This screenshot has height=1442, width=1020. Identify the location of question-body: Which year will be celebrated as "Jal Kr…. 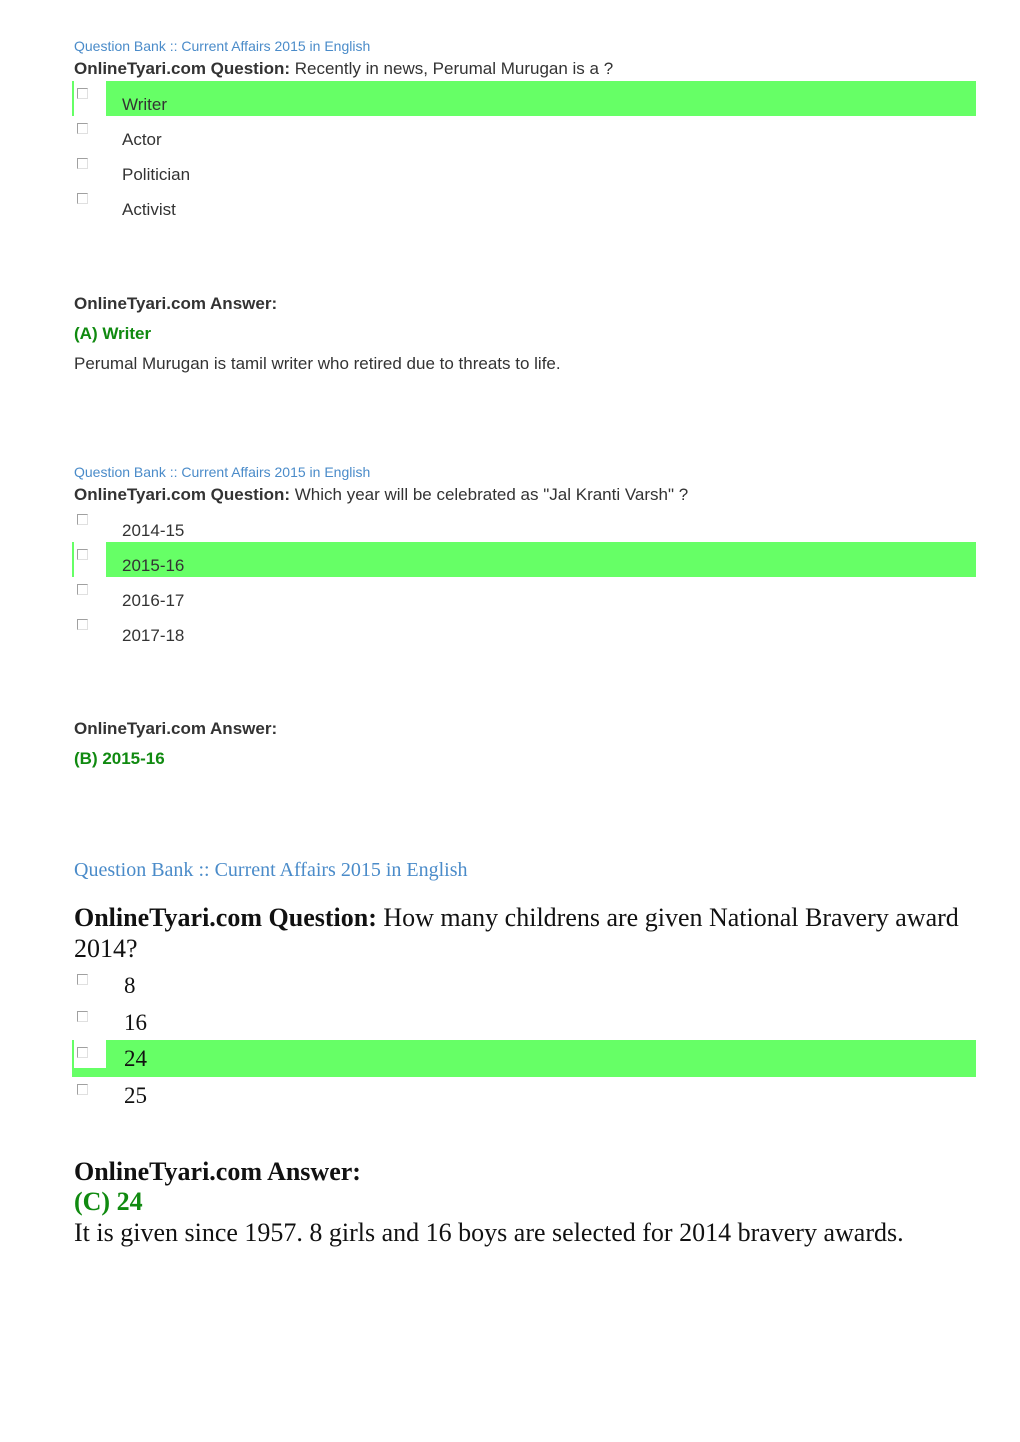
(491, 494).